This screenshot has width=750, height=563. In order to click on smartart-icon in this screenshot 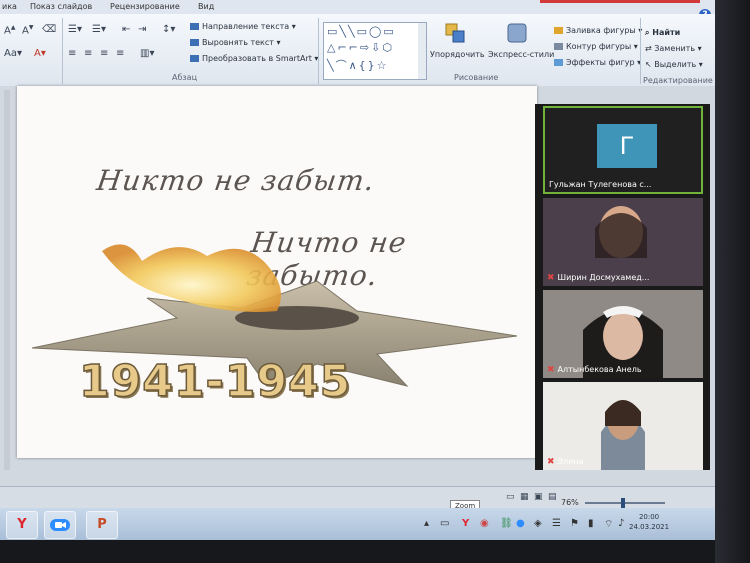, I will do `click(194, 58)`.